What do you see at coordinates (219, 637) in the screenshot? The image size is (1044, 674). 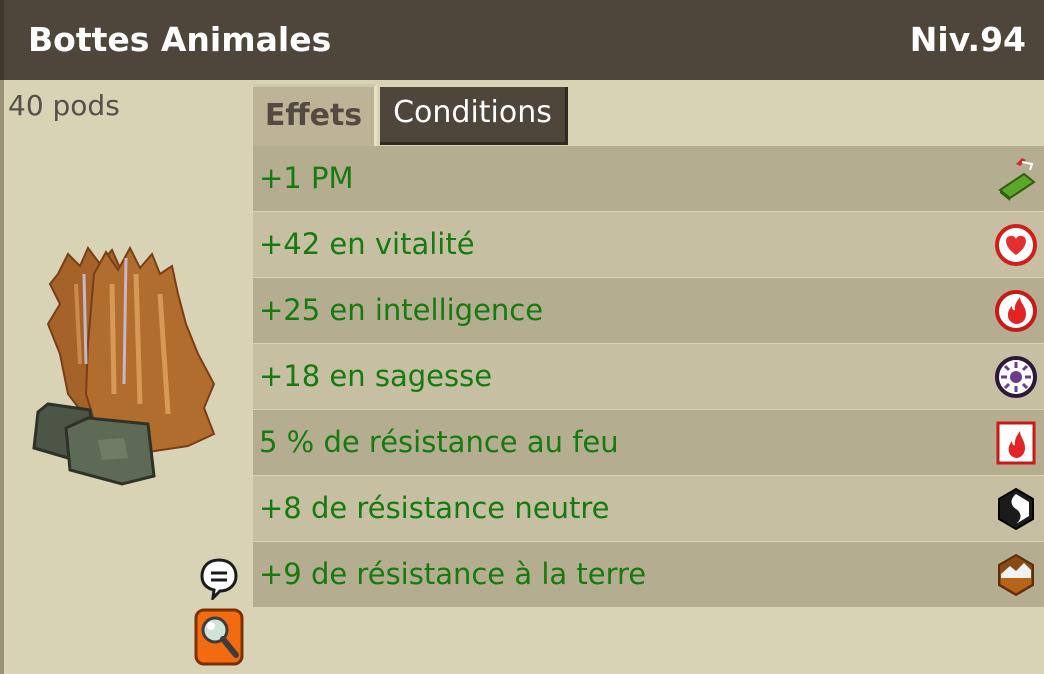 I see `magnifier-icon` at bounding box center [219, 637].